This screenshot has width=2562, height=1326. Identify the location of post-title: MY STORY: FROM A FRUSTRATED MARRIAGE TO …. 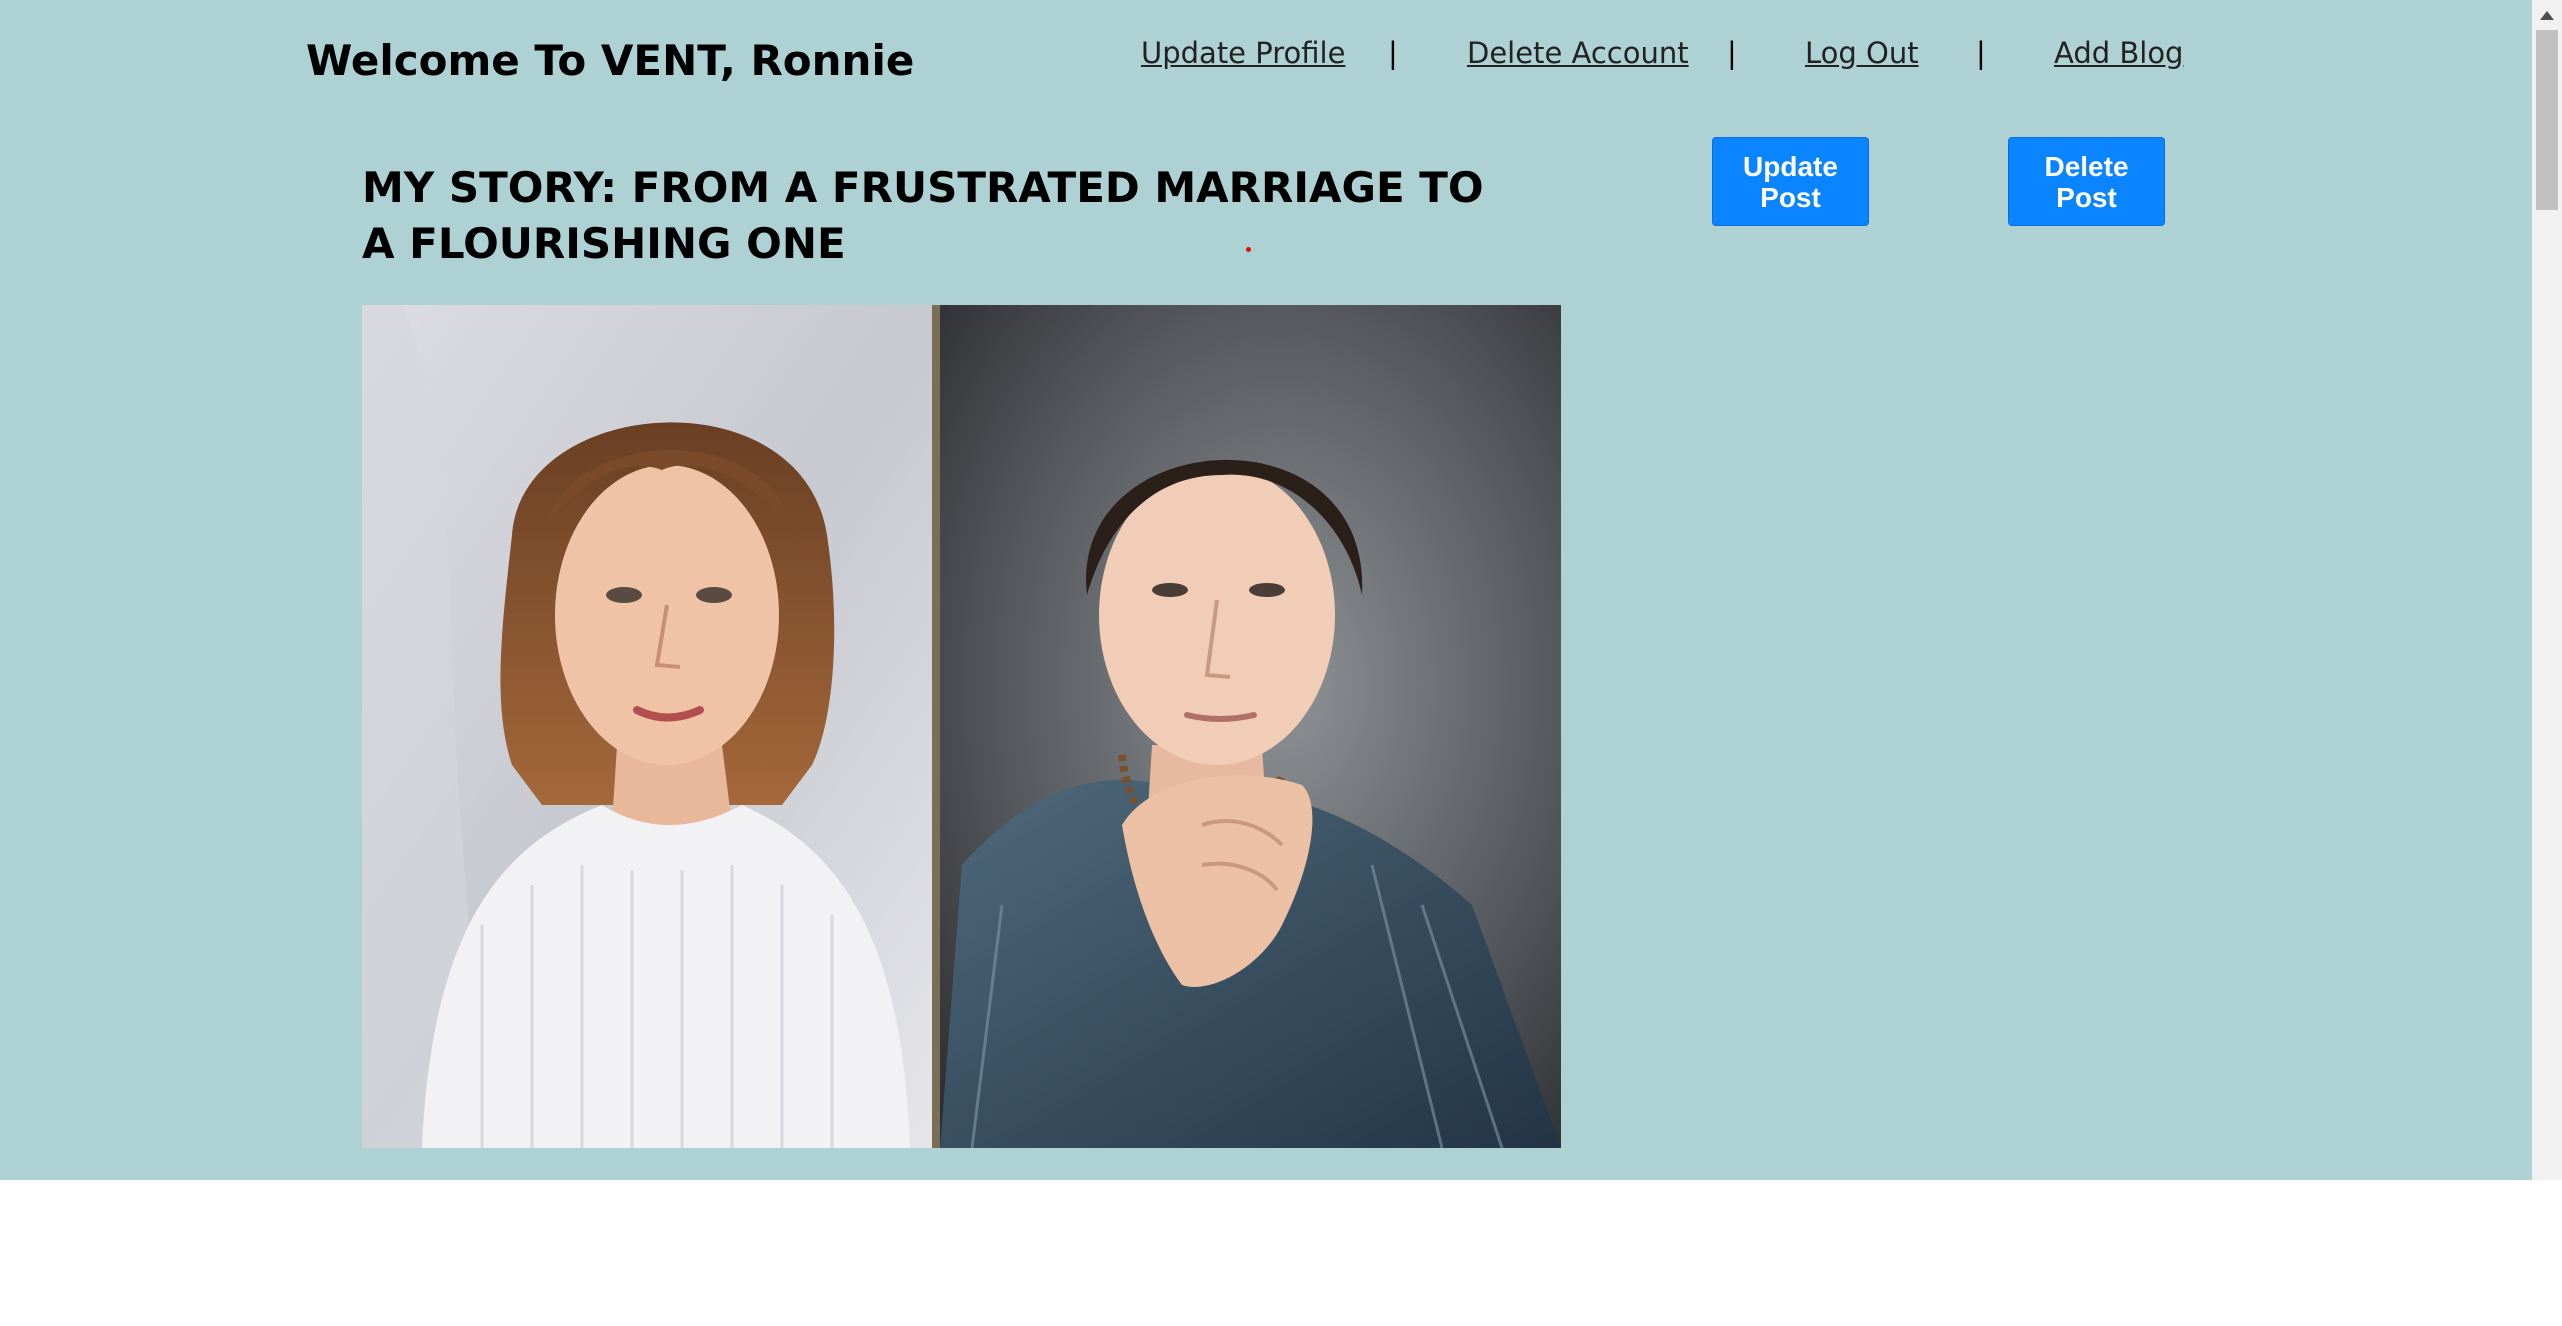
(923, 215).